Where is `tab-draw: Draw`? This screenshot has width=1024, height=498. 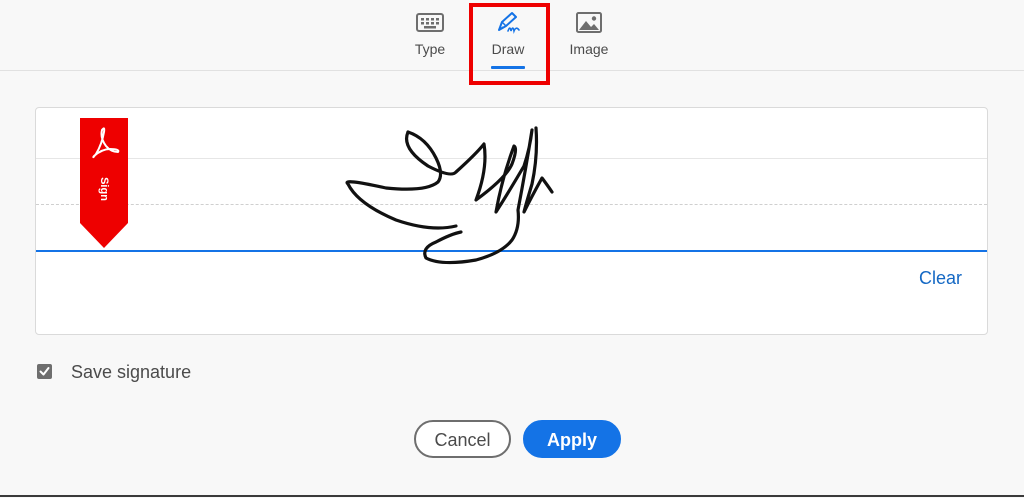
tab-draw: Draw is located at coordinates (508, 35).